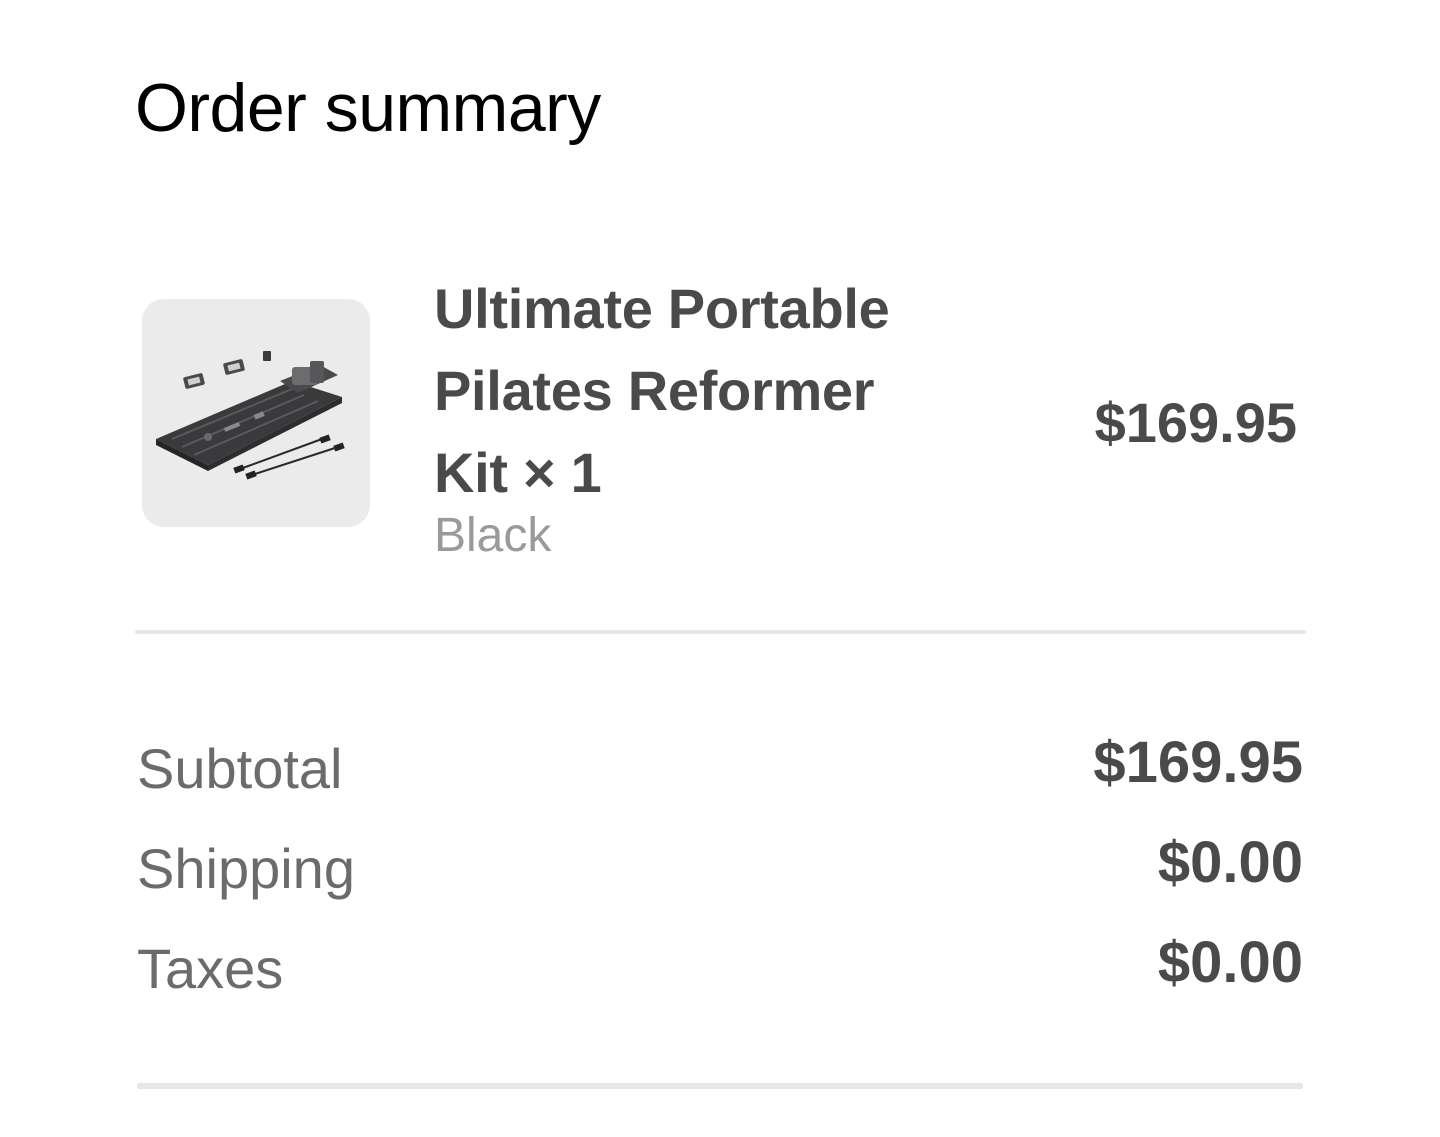  I want to click on shipping-value: $0.00, so click(1230, 862).